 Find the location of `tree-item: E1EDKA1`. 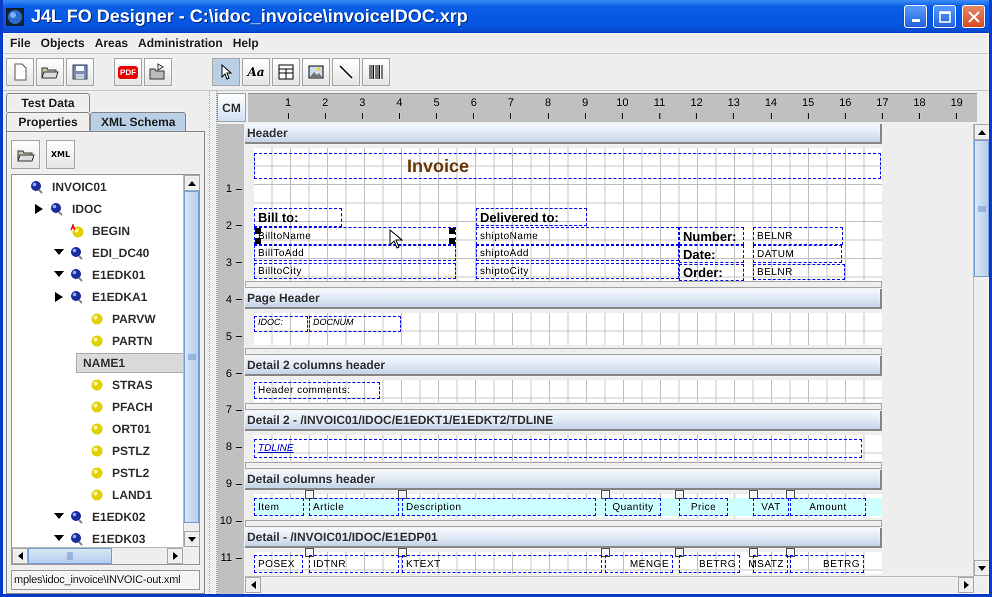

tree-item: E1EDKA1 is located at coordinates (119, 297).